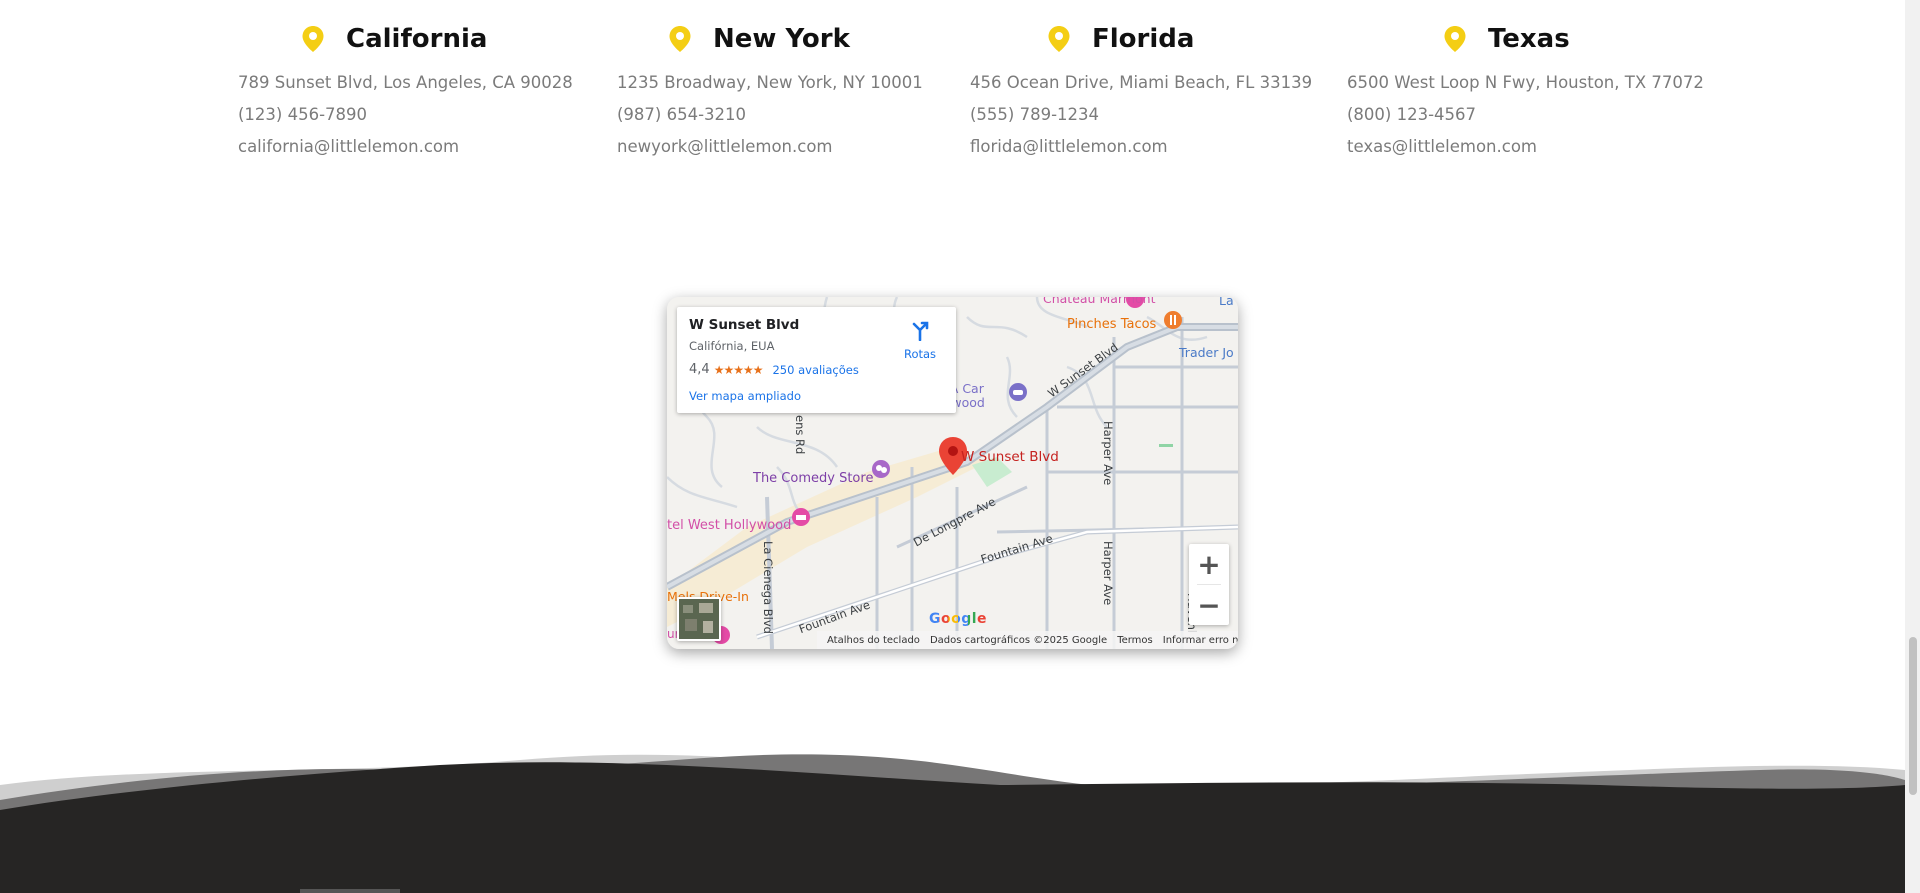 The width and height of the screenshot is (1920, 893). I want to click on map-data-credit: Dados cartográficos ©2025 Google, so click(1018, 640).